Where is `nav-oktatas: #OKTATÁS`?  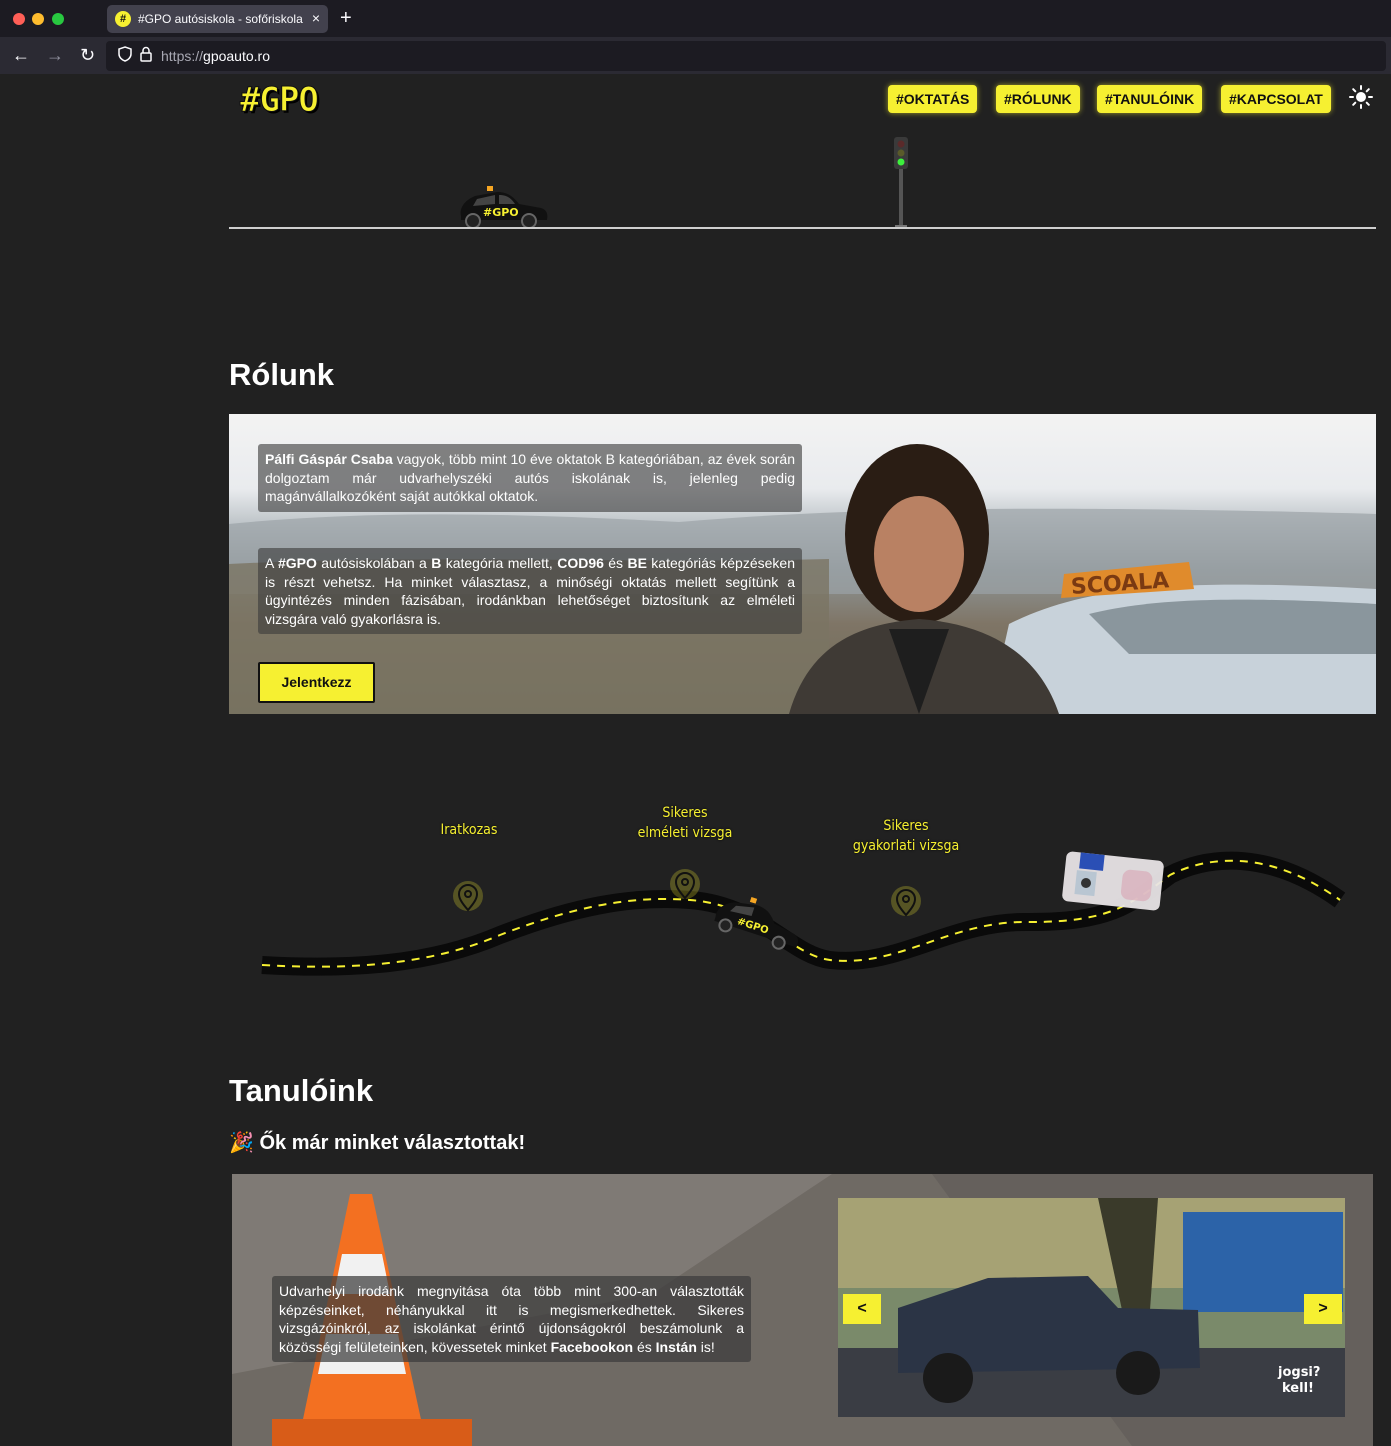 nav-oktatas: #OKTATÁS is located at coordinates (933, 99).